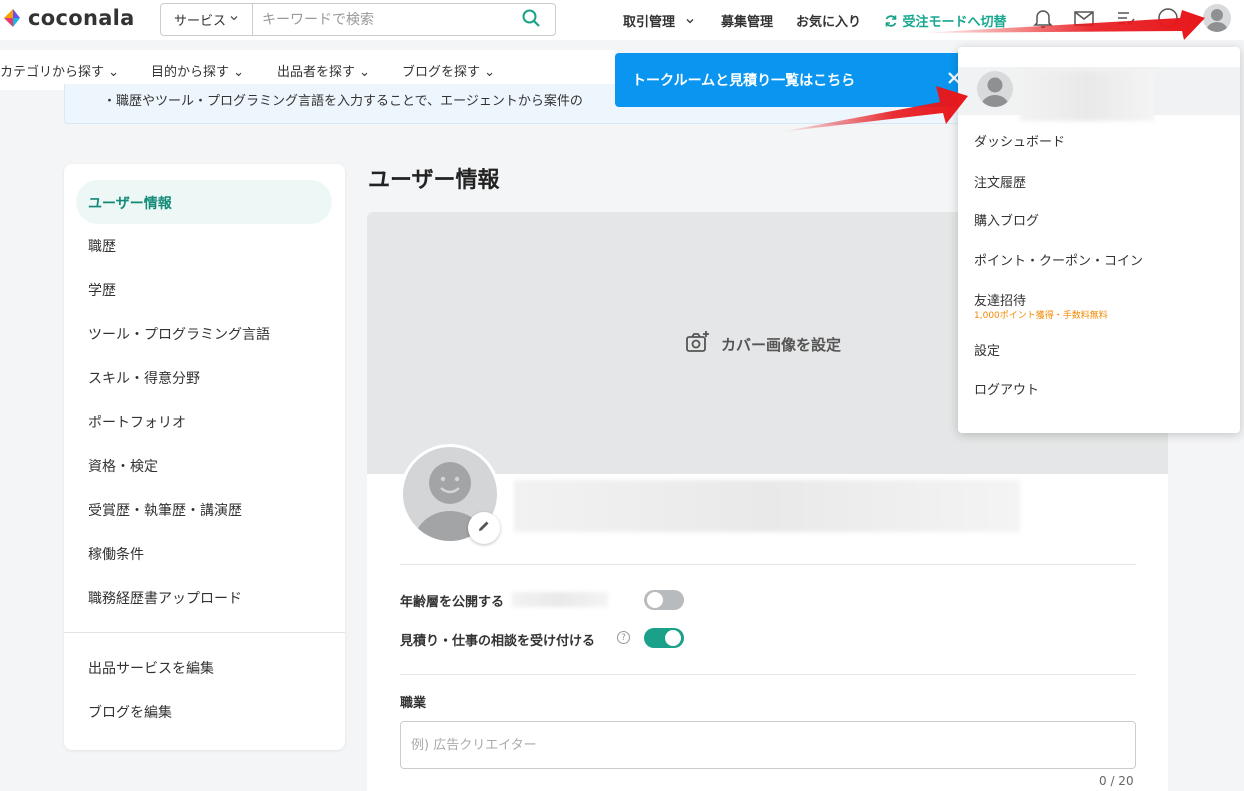 The image size is (1244, 791). I want to click on sidebar-item-working-conditions: 稼働条件, so click(116, 554).